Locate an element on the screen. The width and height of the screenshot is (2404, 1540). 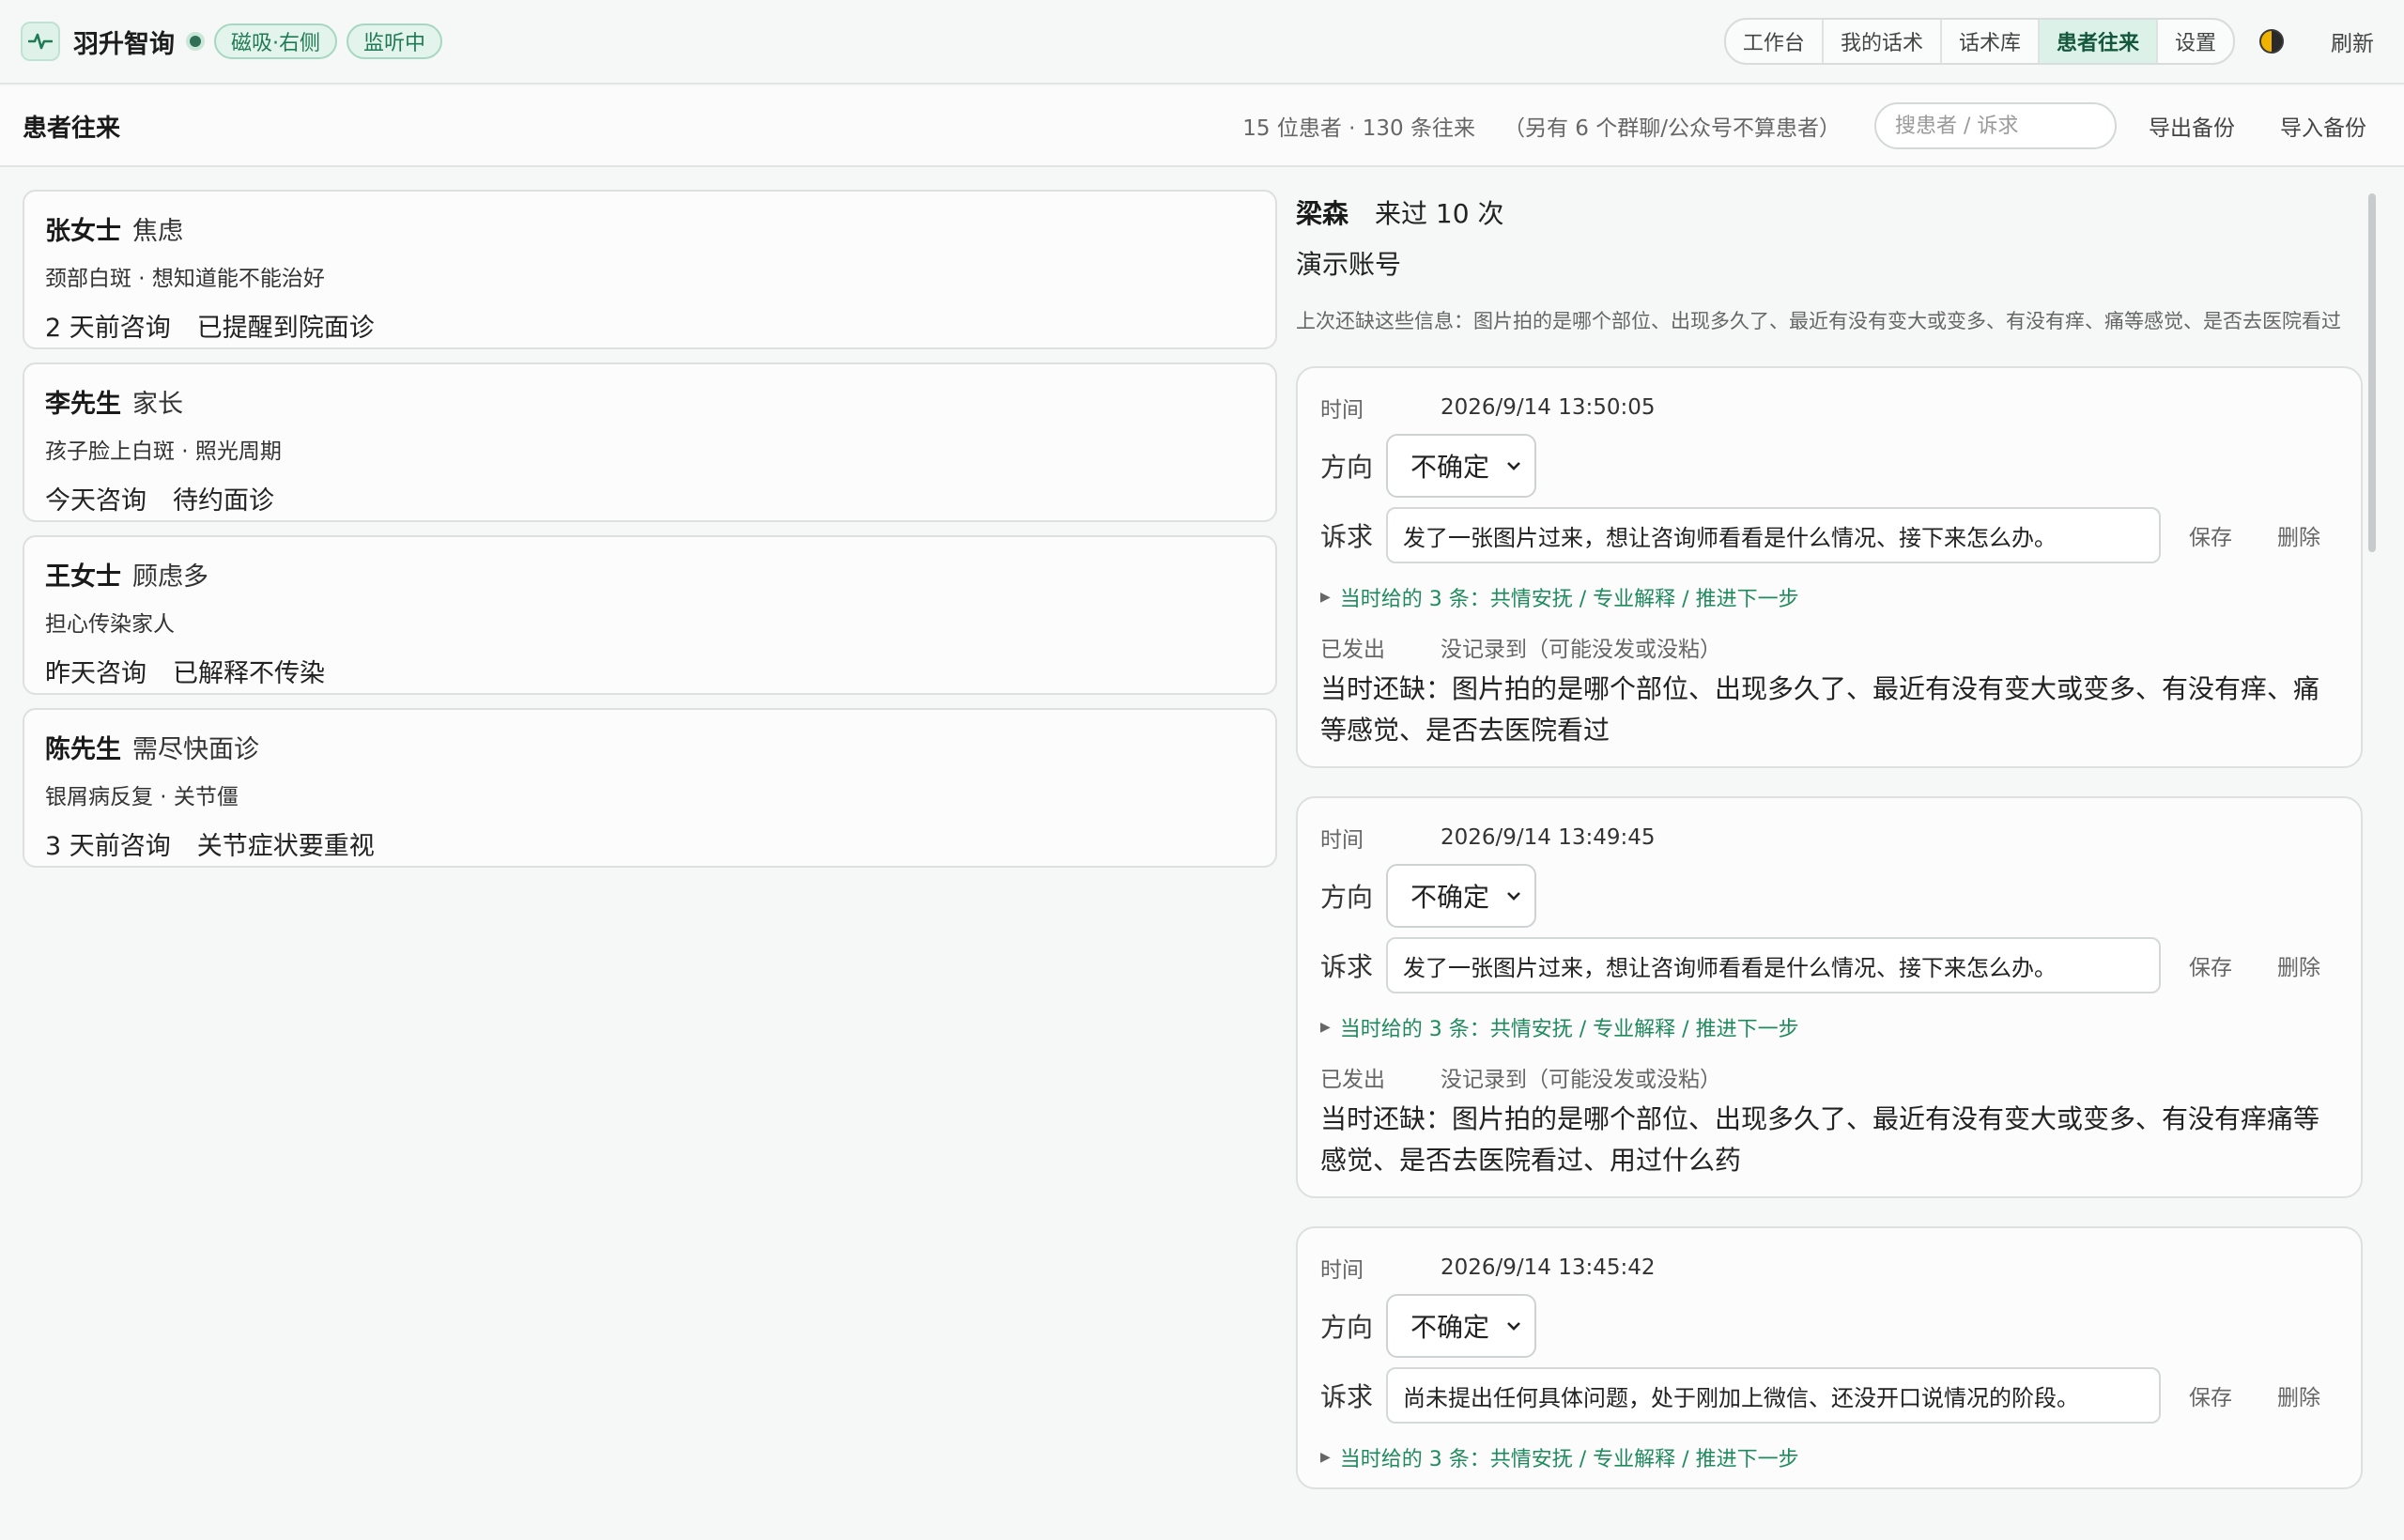
patient-status: 关节症状要重视 is located at coordinates (285, 846).